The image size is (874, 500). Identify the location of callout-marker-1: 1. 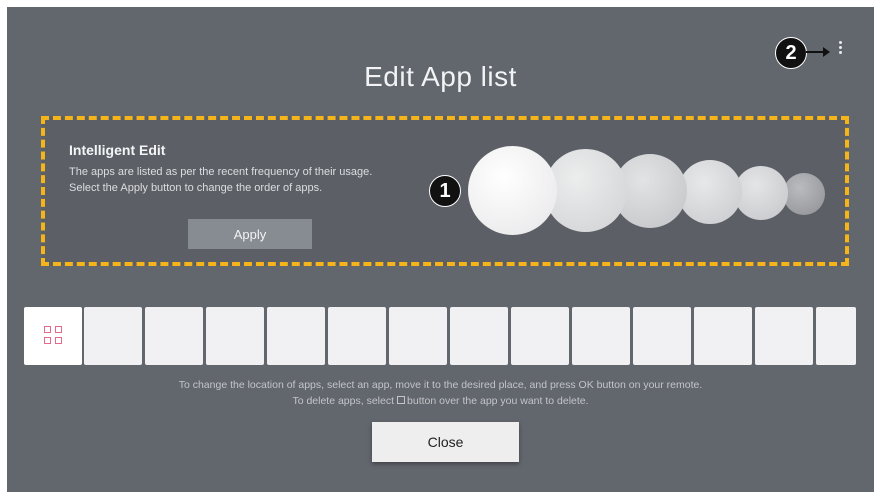
(445, 191).